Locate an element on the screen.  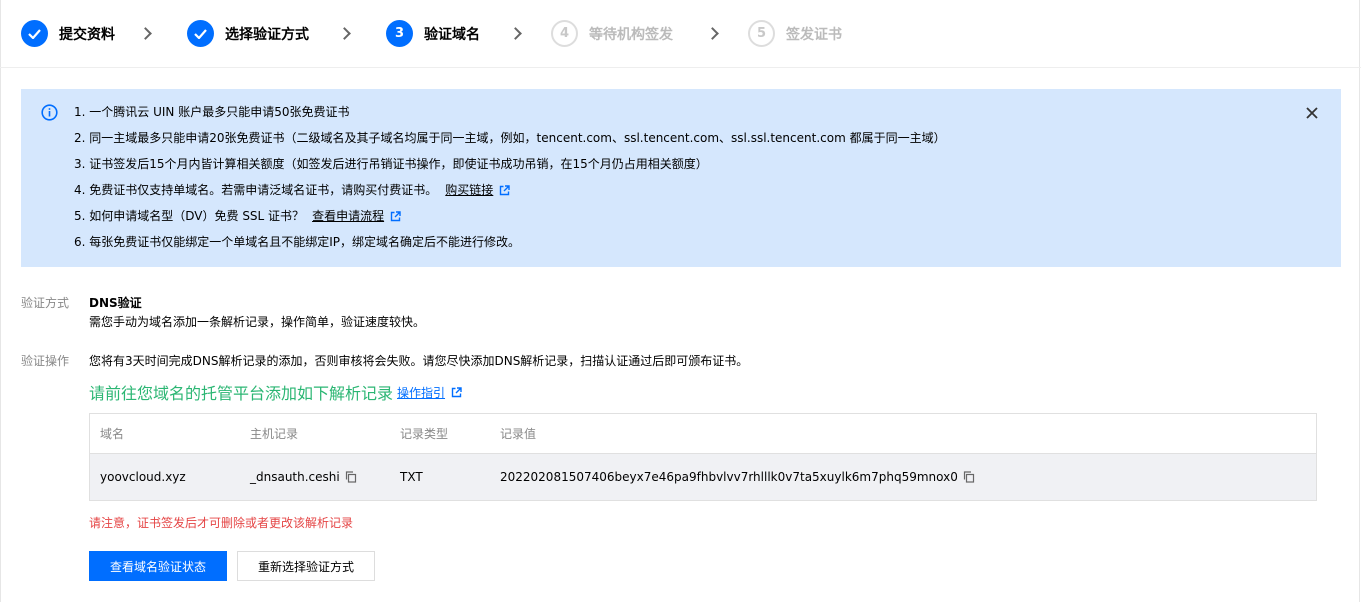
notice-item: 1. 一个腾讯云 UIN 账户最多只能申请50张免费证书 is located at coordinates (212, 112).